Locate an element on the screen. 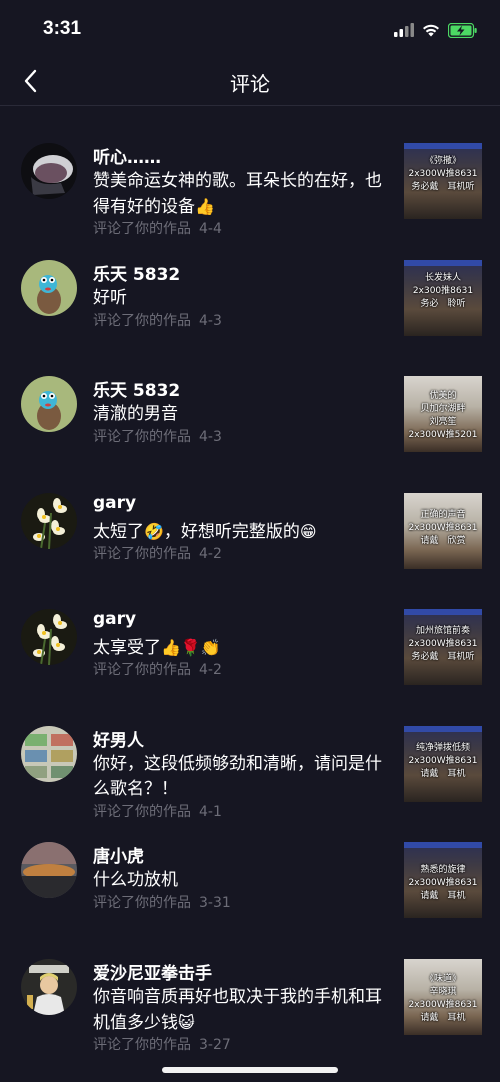 This screenshot has height=1082, width=500. page-title: 评论 is located at coordinates (250, 84).